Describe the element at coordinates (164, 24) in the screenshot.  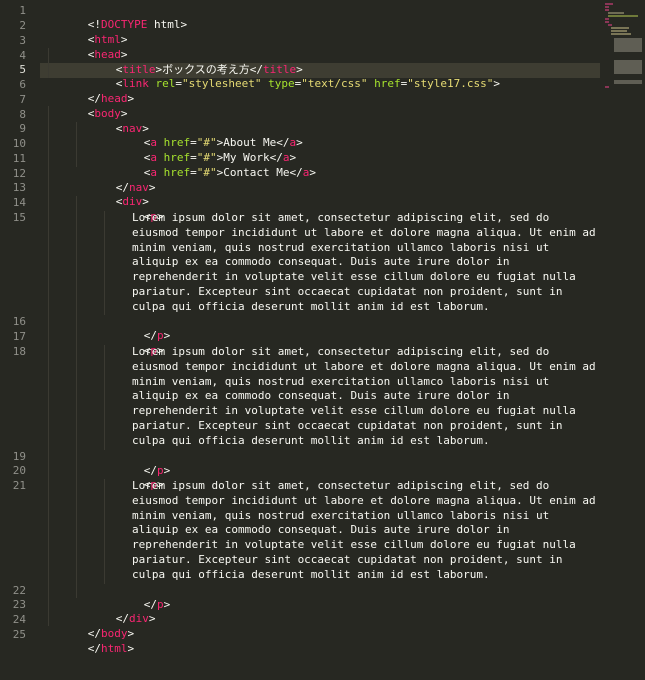
I see `doctype-value: html` at that location.